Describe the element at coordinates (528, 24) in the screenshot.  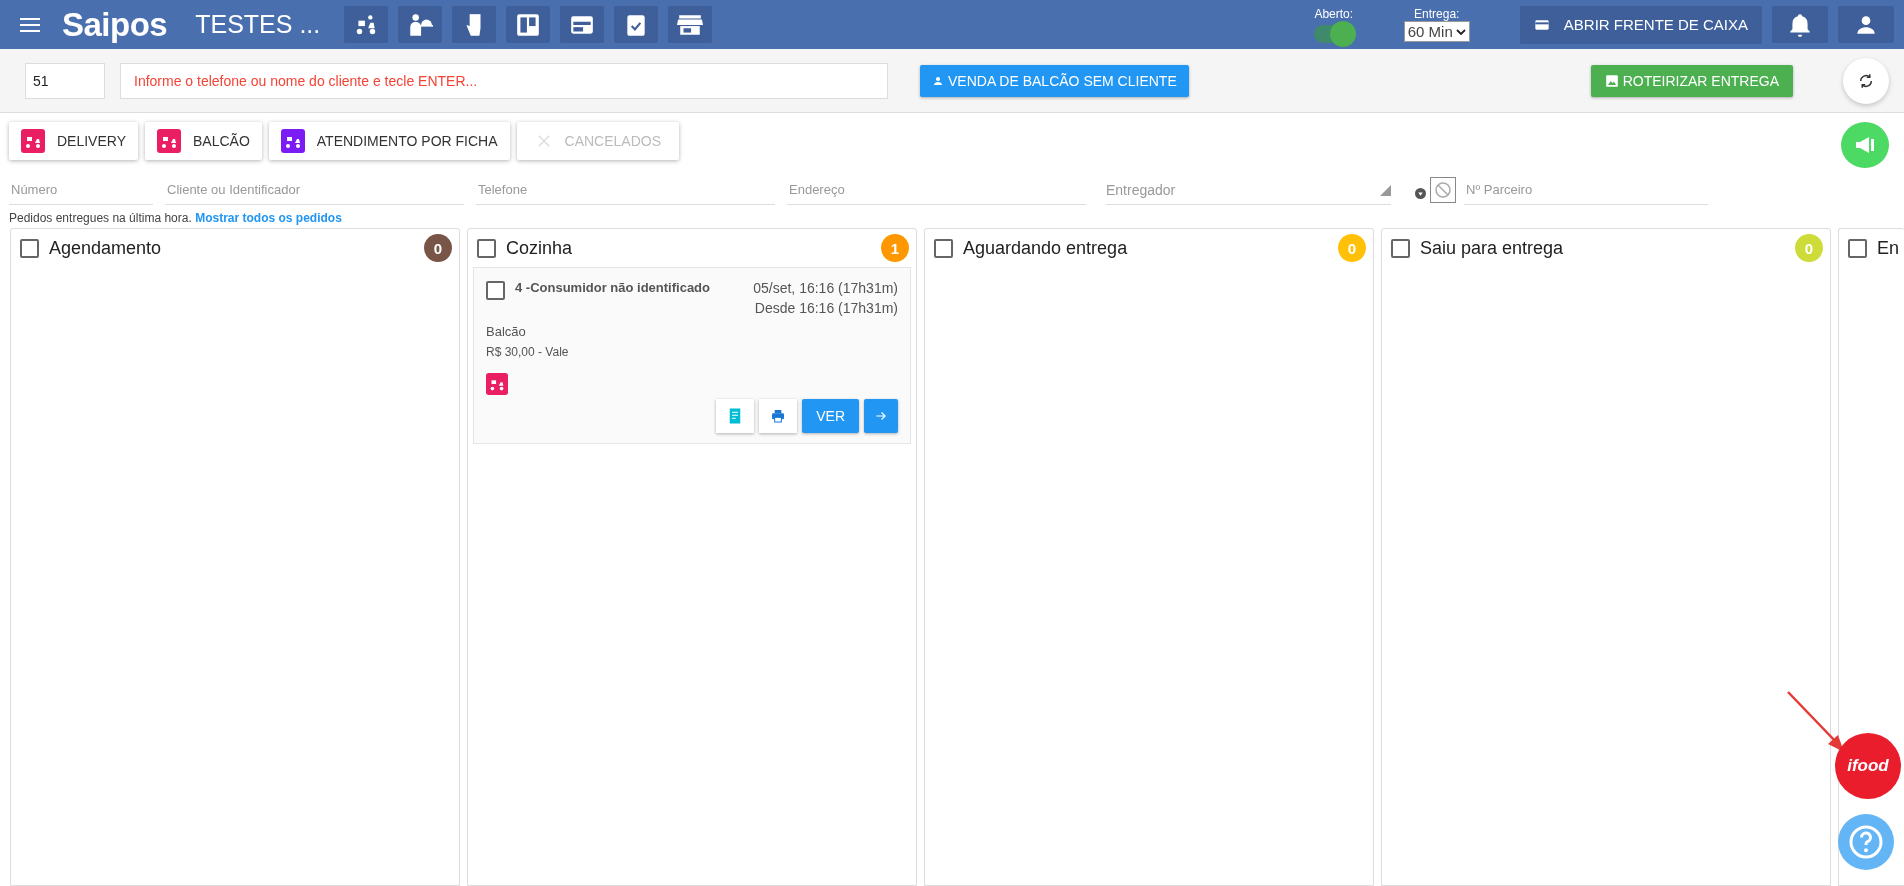
I see `board-icon` at that location.